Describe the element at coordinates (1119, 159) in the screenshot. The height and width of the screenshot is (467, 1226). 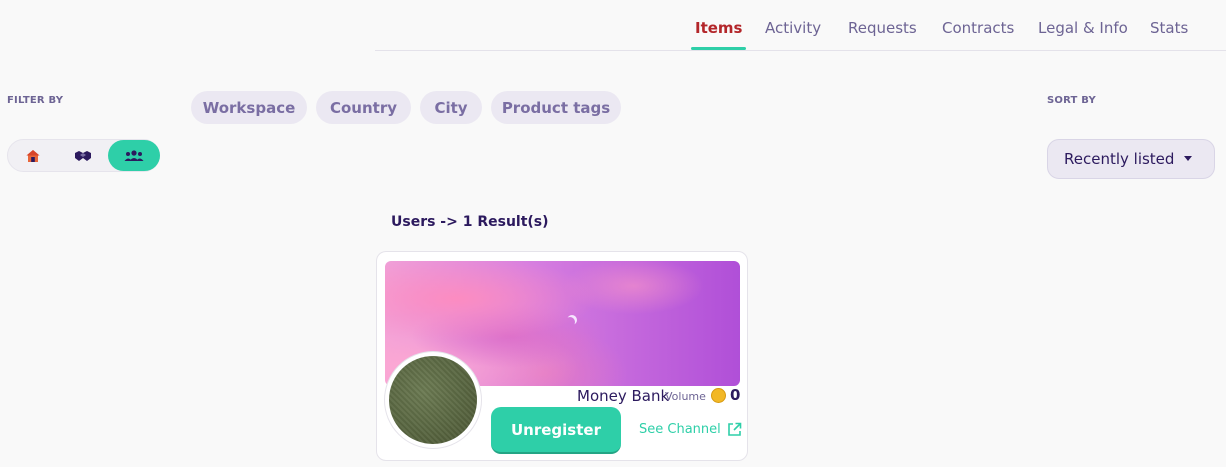
I see `sort-selected-value: Recently listed` at that location.